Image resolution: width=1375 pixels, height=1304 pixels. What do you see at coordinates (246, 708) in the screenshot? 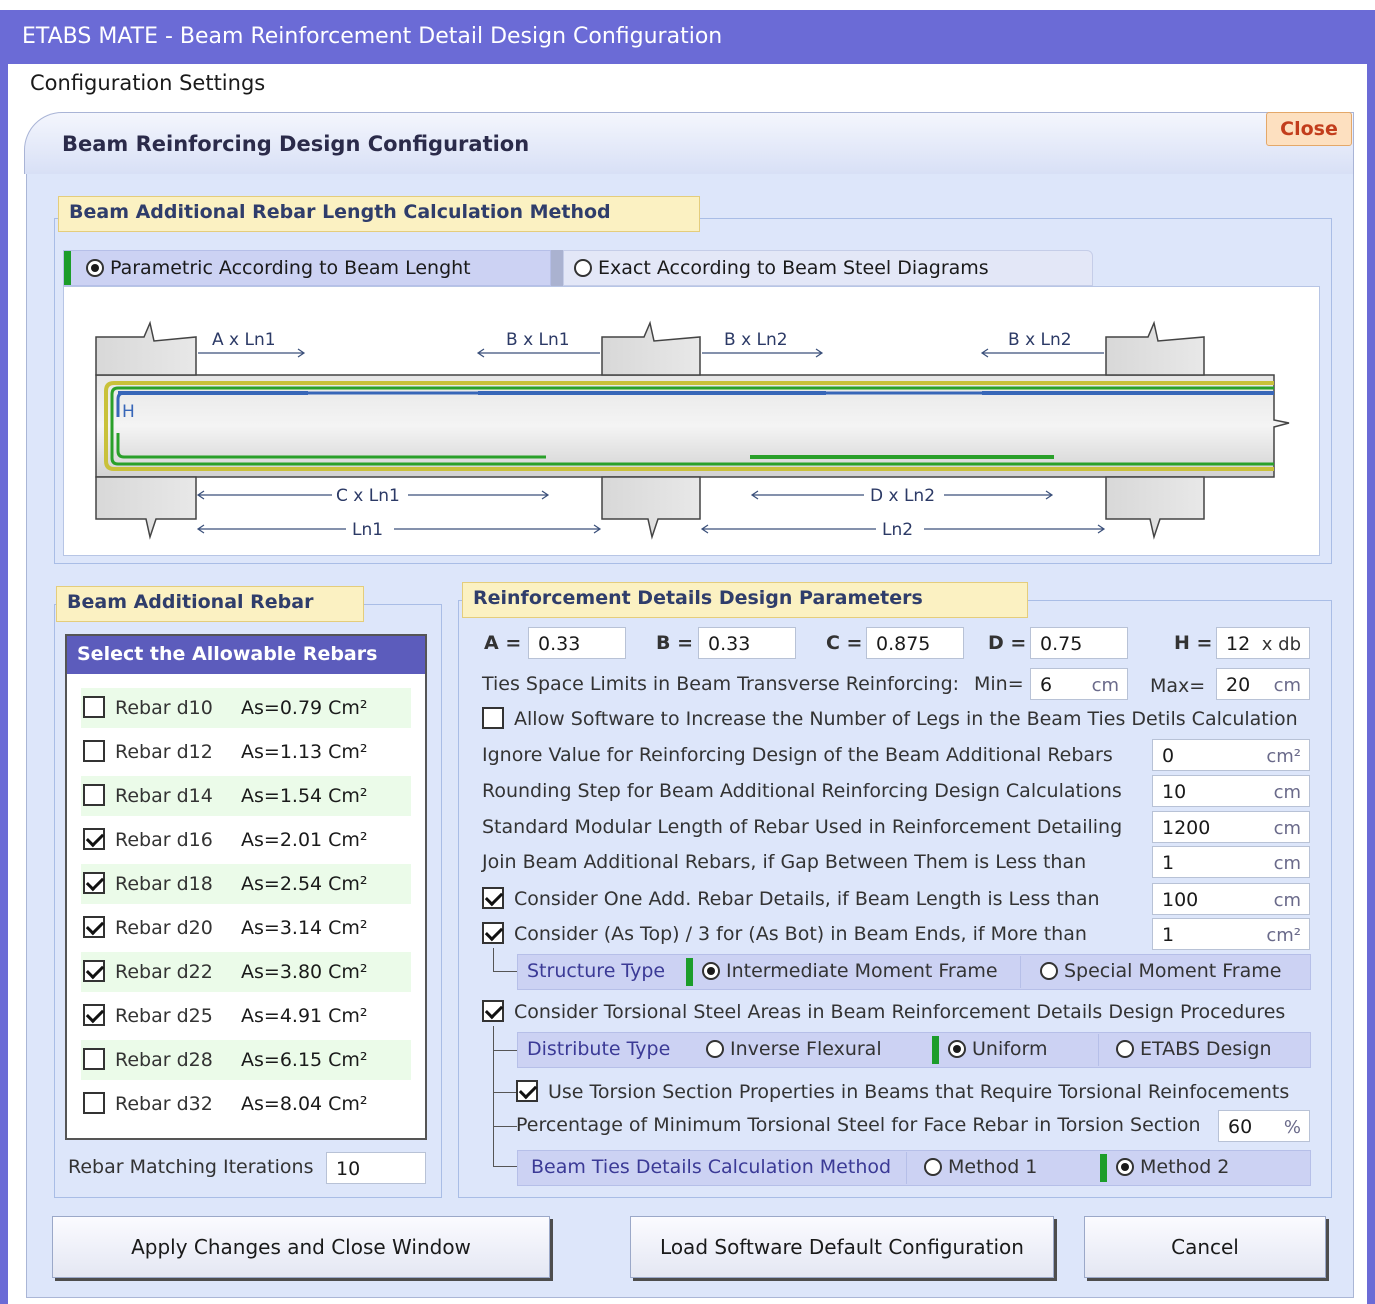
I see `rebar-item-d10: Rebar d10 As=0.79 Cm²` at bounding box center [246, 708].